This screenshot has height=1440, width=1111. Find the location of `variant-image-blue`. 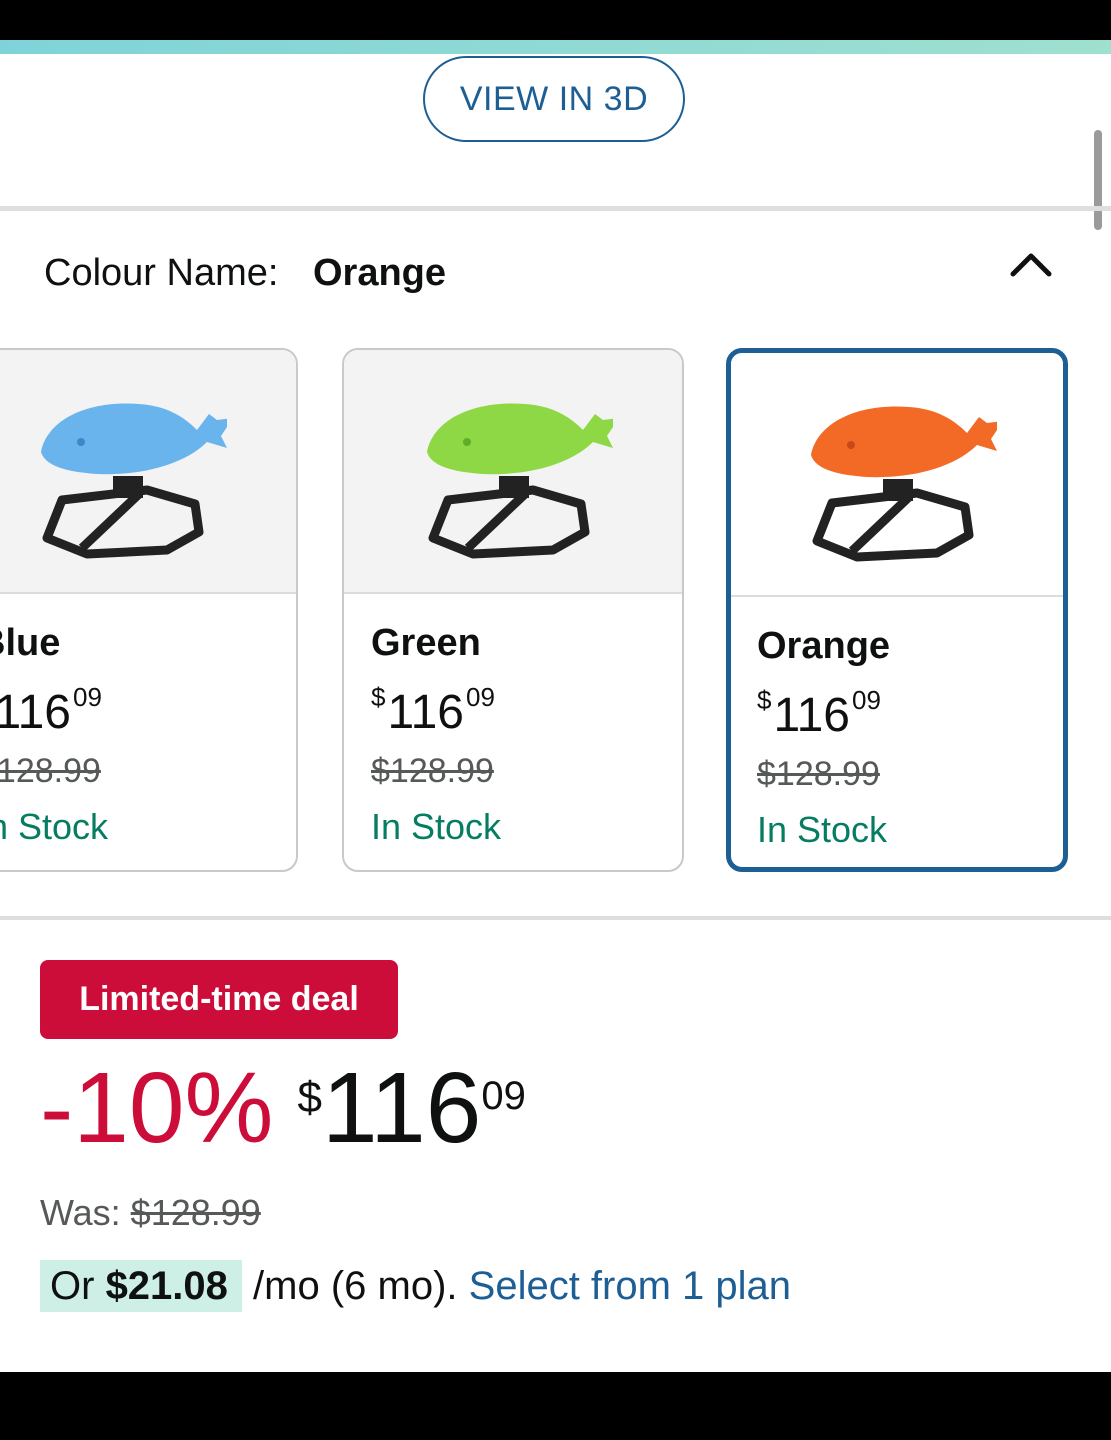

variant-image-blue is located at coordinates (148, 472).